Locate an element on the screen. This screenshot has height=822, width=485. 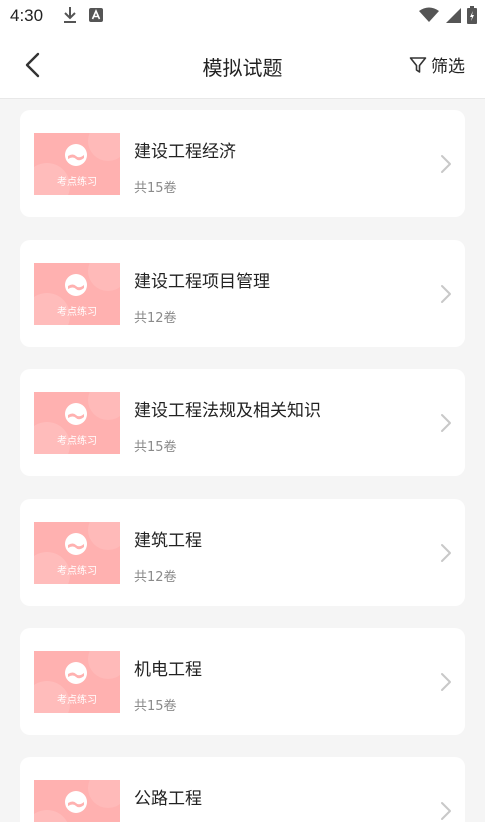
list-item: 考点练习 建设工程法规及相关知识 共15卷 is located at coordinates (242, 422).